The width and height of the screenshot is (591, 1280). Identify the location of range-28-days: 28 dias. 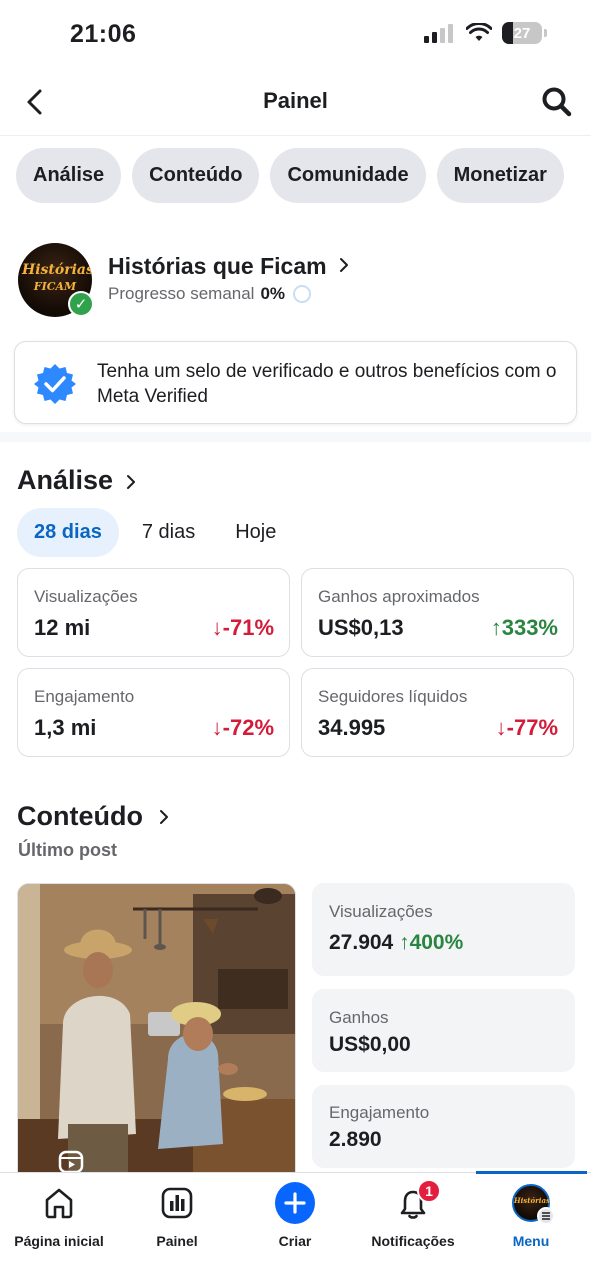
(68, 532).